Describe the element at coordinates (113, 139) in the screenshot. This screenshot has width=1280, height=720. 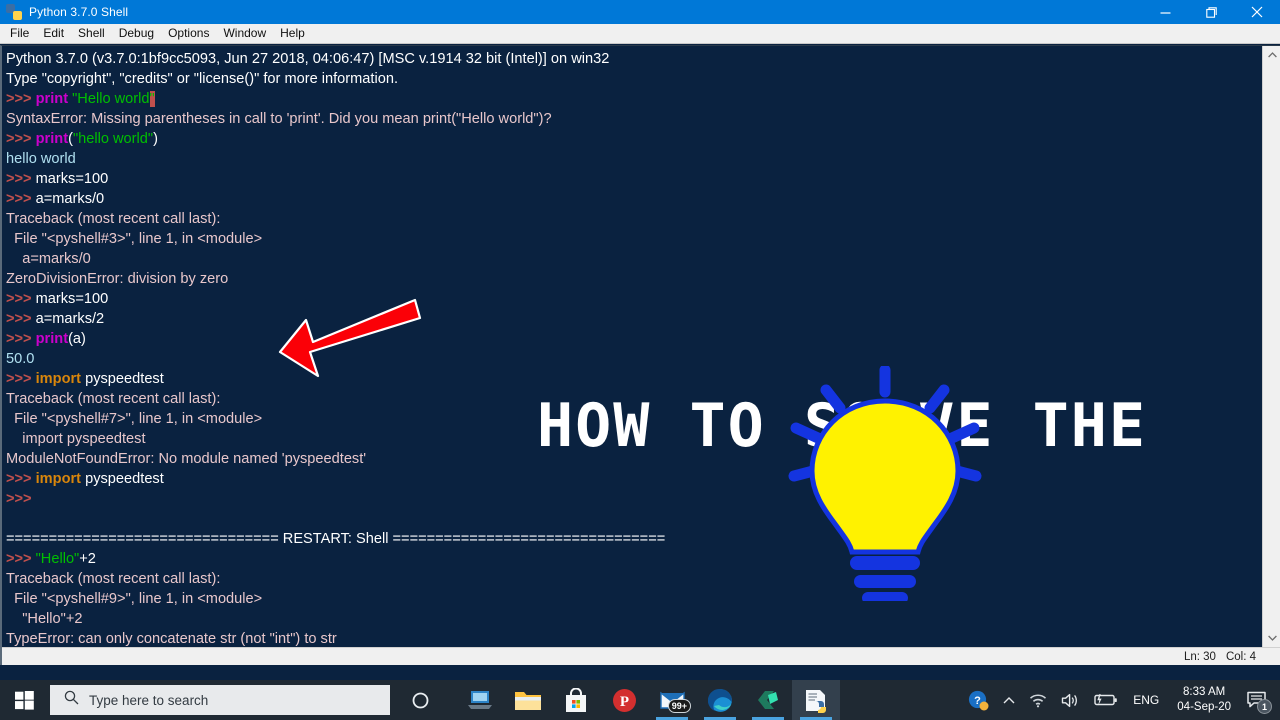
I see `shell-token-str: "hello world"` at that location.